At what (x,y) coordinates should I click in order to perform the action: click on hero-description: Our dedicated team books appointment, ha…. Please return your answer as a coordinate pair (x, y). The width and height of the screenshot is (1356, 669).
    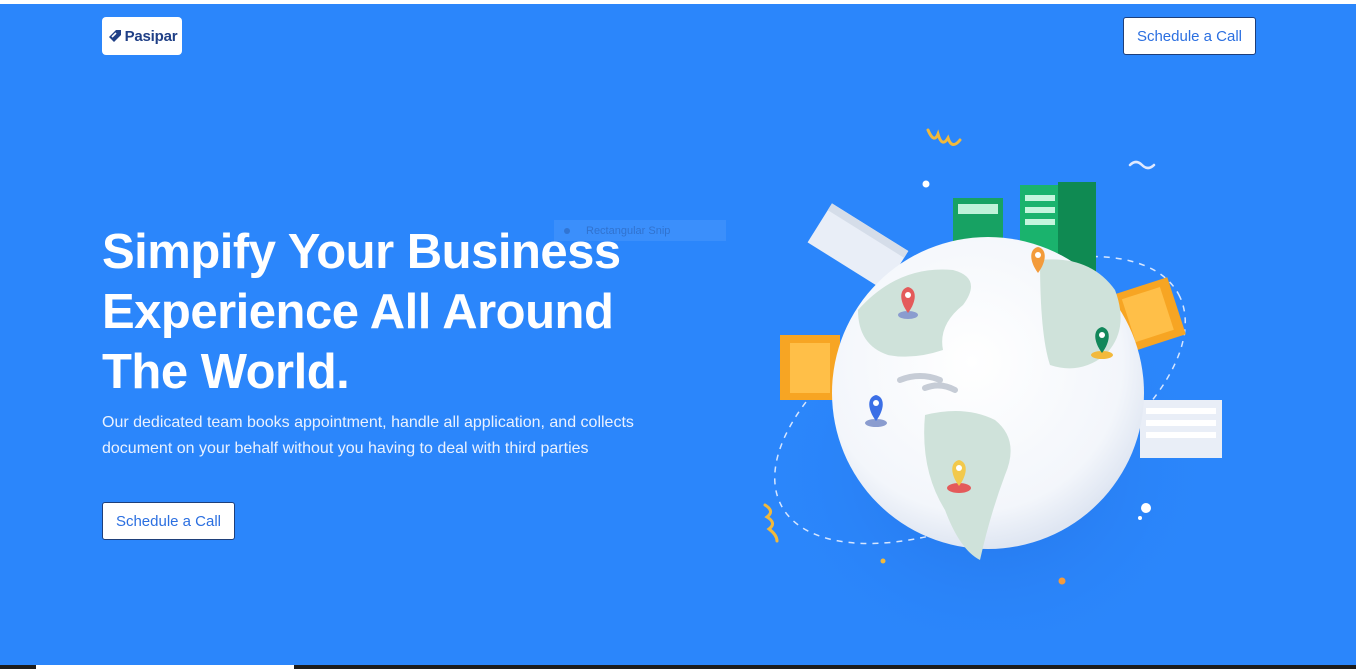
    Looking at the image, I should click on (368, 435).